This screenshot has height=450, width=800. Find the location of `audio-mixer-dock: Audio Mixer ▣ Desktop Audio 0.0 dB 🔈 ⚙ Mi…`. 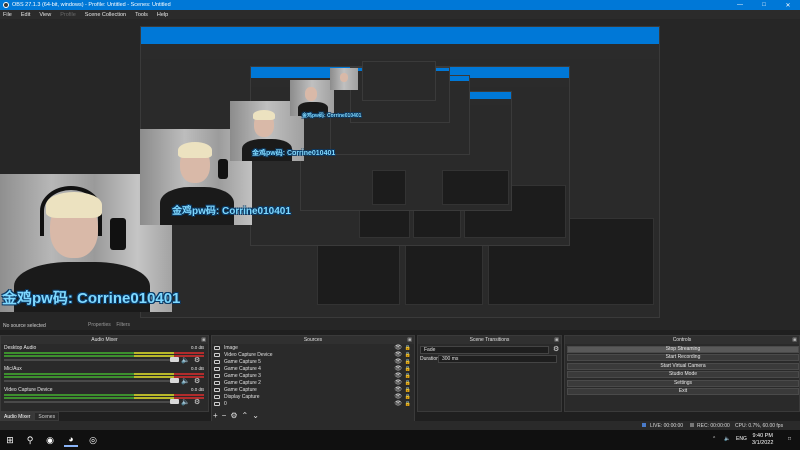

audio-mixer-dock: Audio Mixer ▣ Desktop Audio 0.0 dB 🔈 ⚙ Mi… is located at coordinates (104, 373).